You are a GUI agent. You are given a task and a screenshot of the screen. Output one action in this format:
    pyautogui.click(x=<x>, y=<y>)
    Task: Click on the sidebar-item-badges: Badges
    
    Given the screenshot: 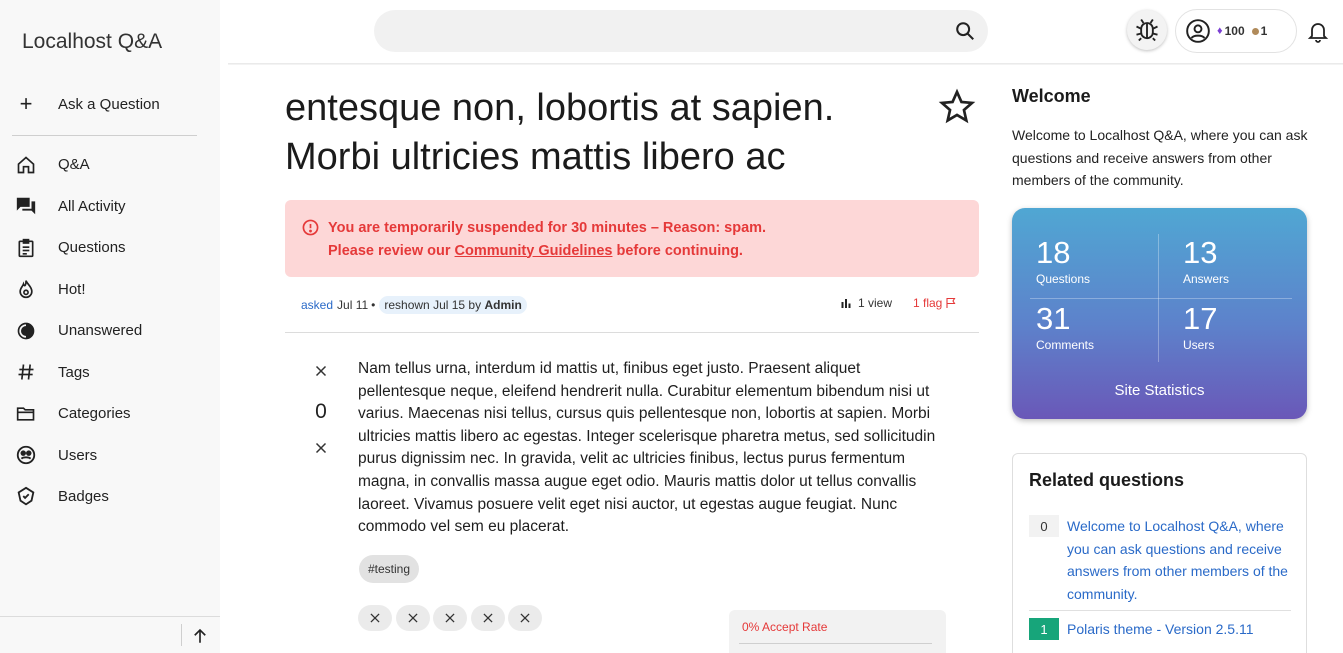 What is the action you would take?
    pyautogui.click(x=78, y=497)
    